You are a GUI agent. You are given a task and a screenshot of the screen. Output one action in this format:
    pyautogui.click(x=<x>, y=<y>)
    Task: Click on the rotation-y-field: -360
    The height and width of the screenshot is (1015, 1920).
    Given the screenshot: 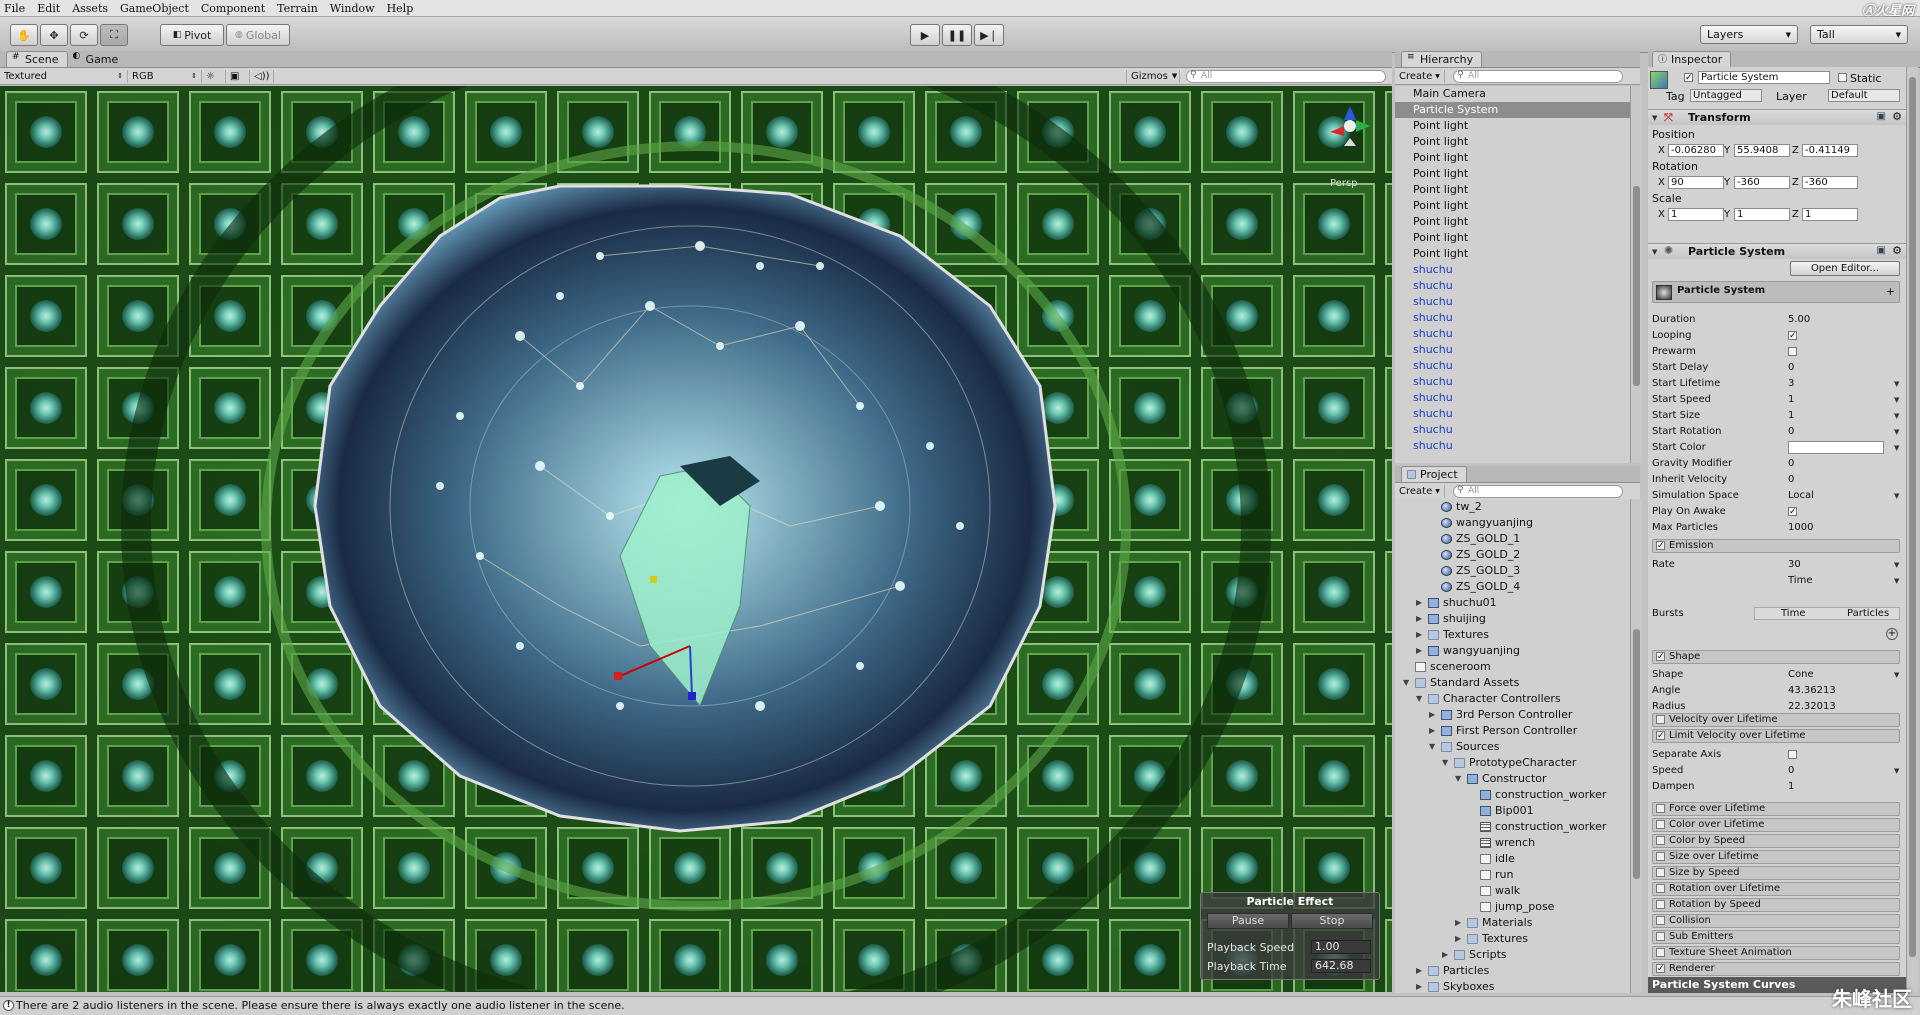 What is the action you would take?
    pyautogui.click(x=1762, y=182)
    